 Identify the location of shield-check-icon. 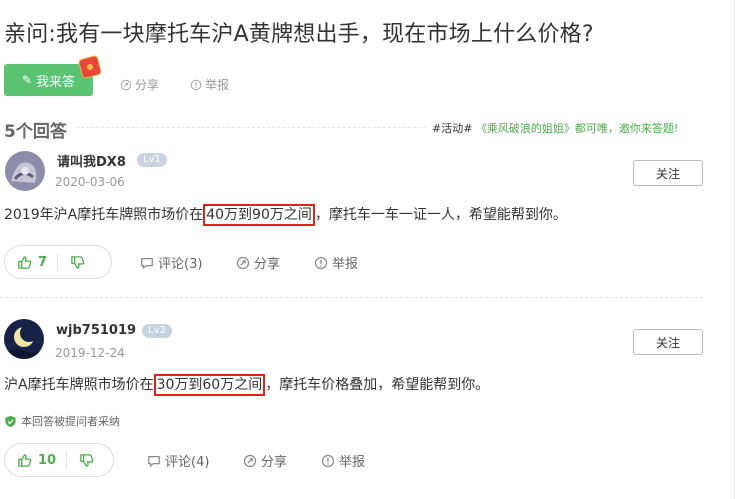
(10, 421).